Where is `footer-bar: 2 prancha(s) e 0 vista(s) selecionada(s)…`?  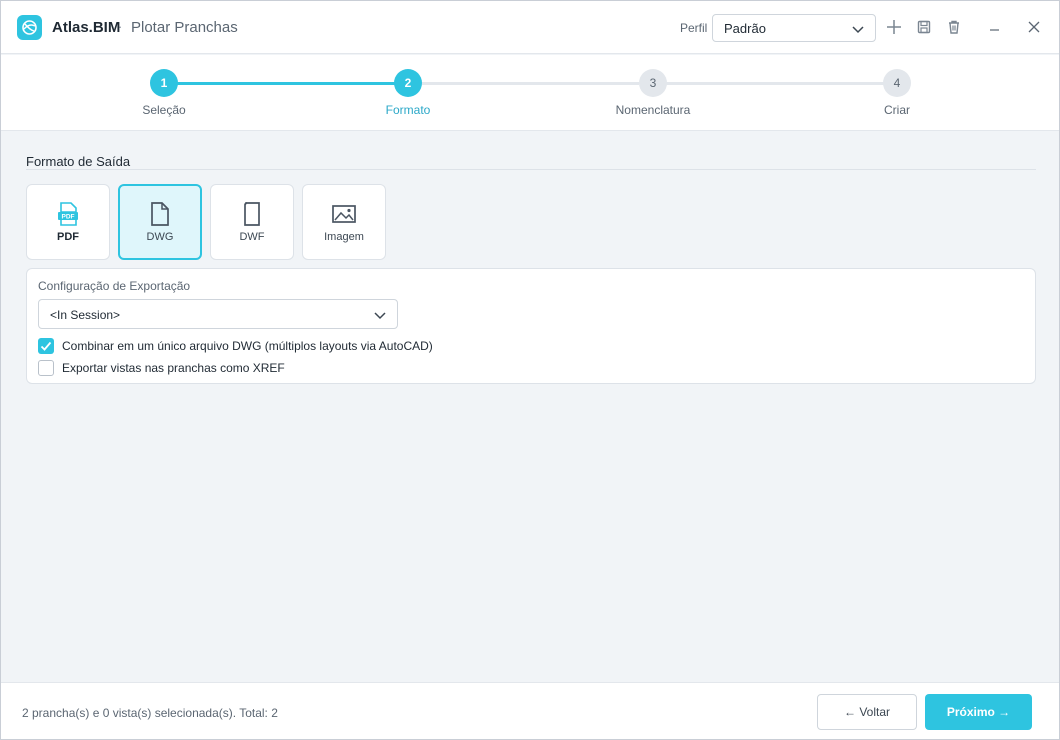 footer-bar: 2 prancha(s) e 0 vista(s) selecionada(s)… is located at coordinates (530, 710).